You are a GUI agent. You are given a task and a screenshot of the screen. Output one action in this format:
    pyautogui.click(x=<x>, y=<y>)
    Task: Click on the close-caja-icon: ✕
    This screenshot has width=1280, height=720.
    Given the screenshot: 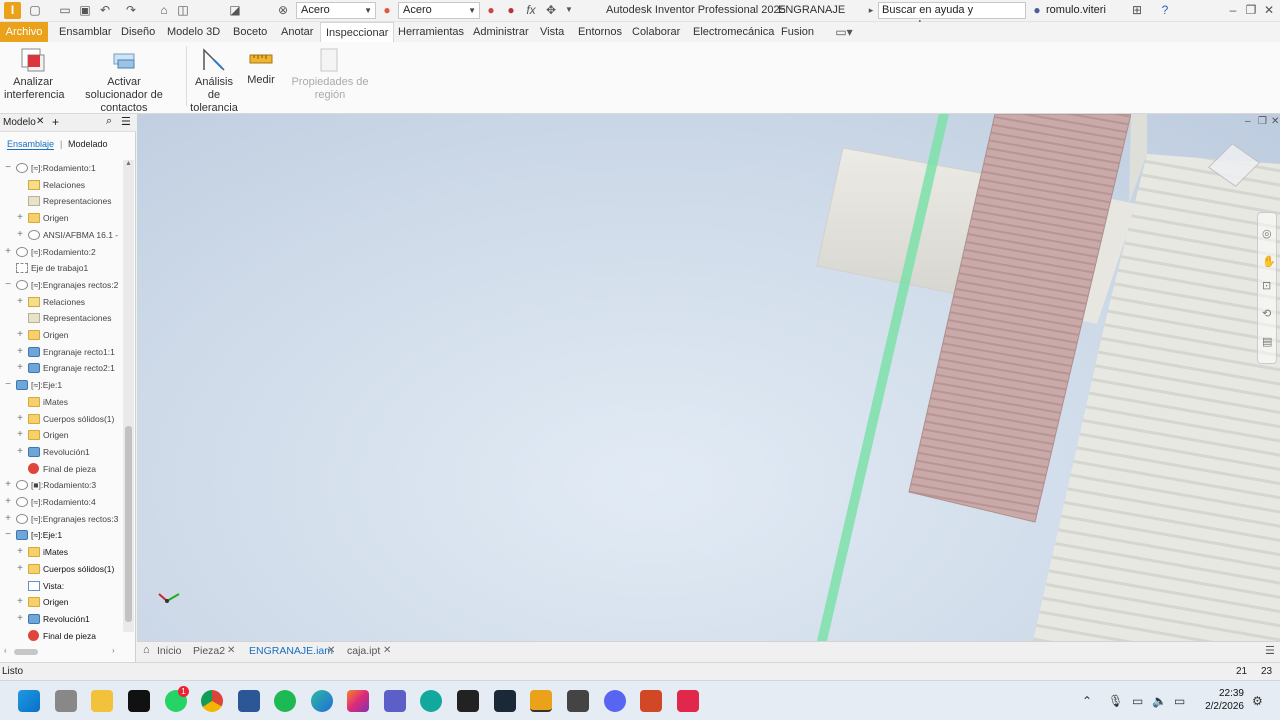 What is the action you would take?
    pyautogui.click(x=387, y=650)
    